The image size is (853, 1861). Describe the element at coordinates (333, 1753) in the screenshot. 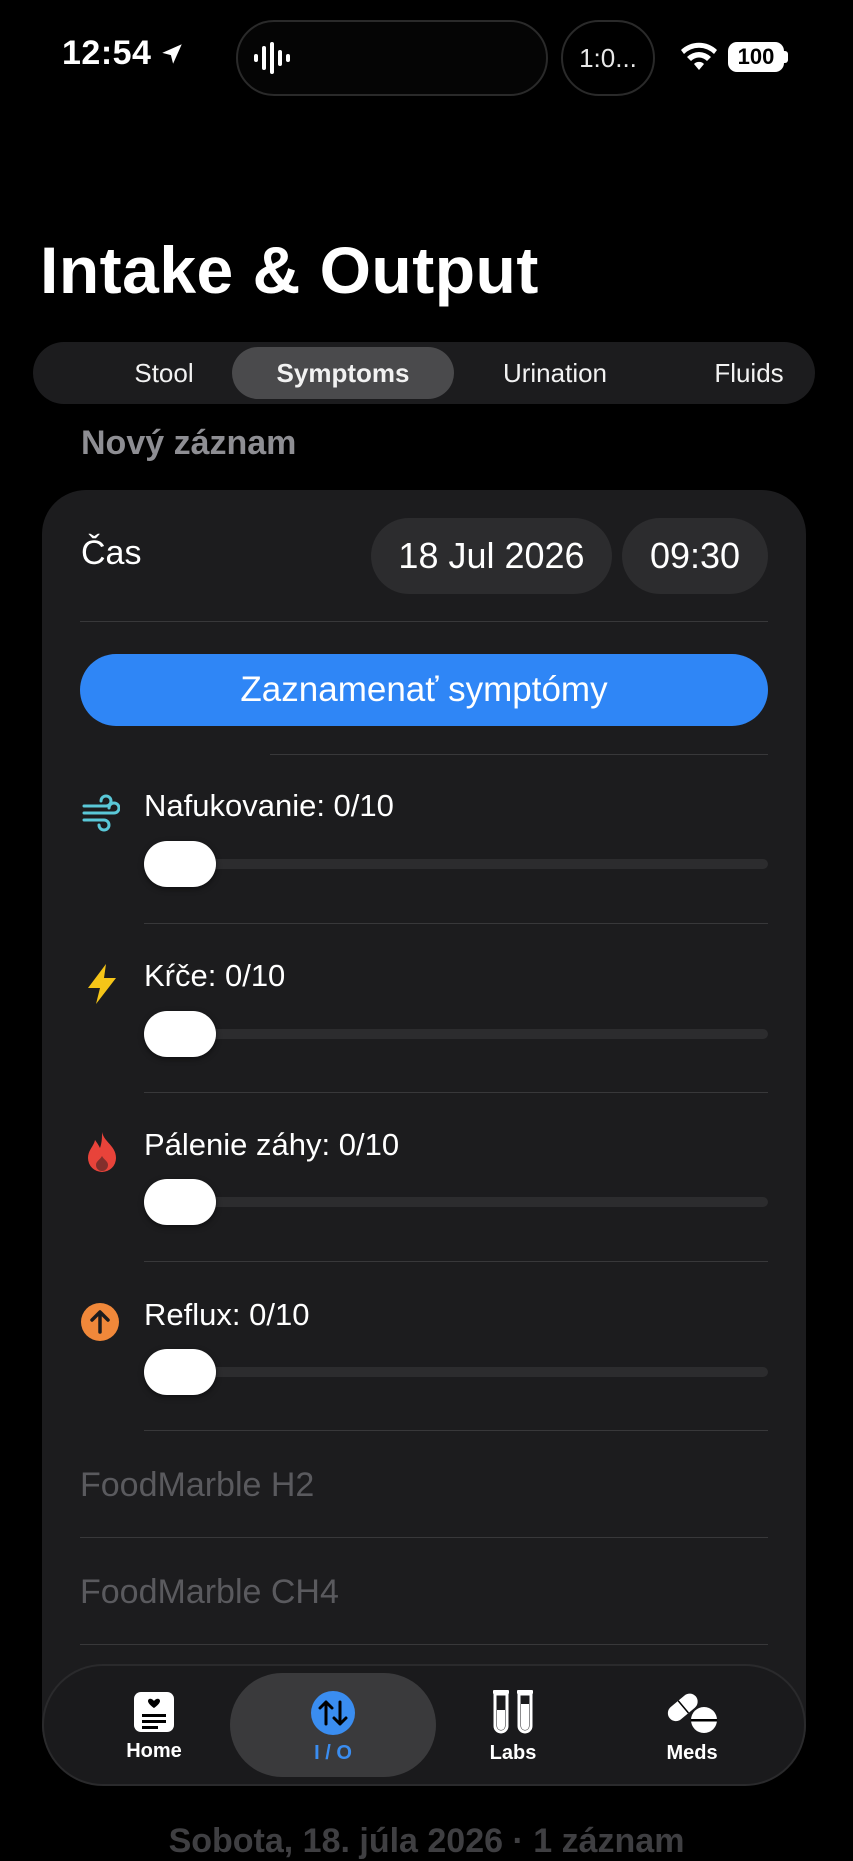

I see `tabbar-io-label: I / O` at that location.